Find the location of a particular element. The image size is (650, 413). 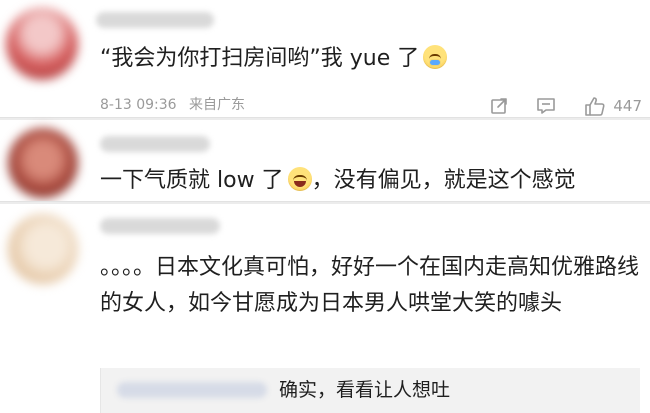

laughing-tears-emoji-icon is located at coordinates (299, 179).